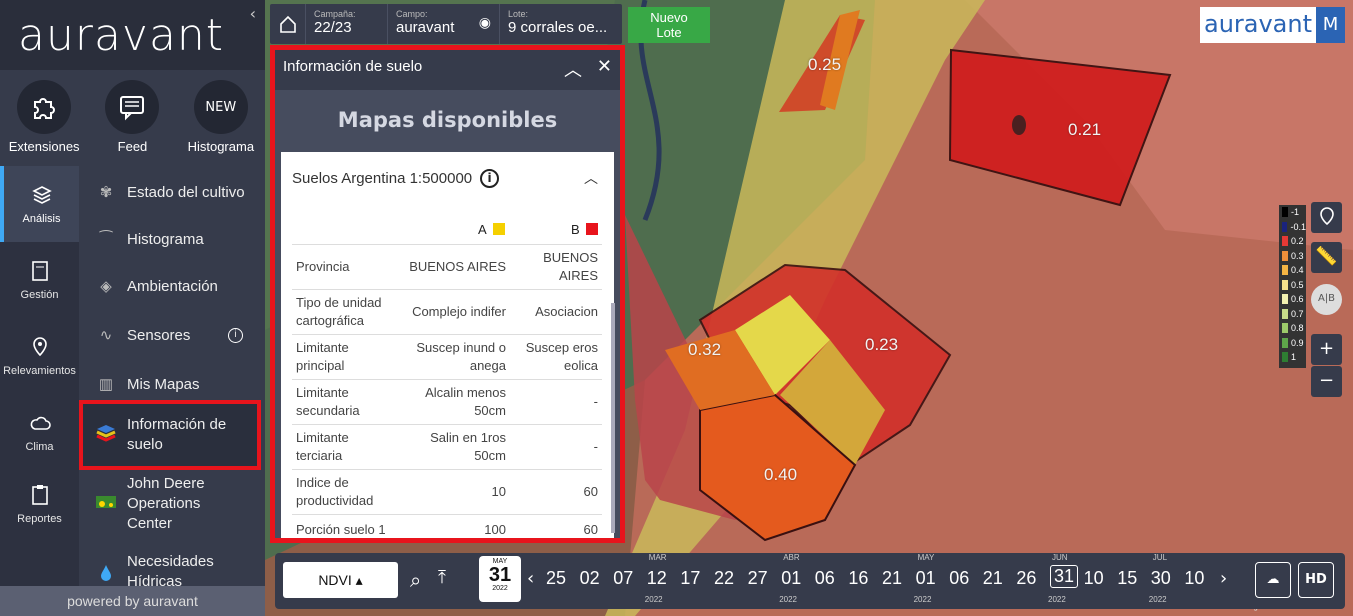  What do you see at coordinates (1273, 580) in the screenshot?
I see `cloud-filter-button: ☁` at bounding box center [1273, 580].